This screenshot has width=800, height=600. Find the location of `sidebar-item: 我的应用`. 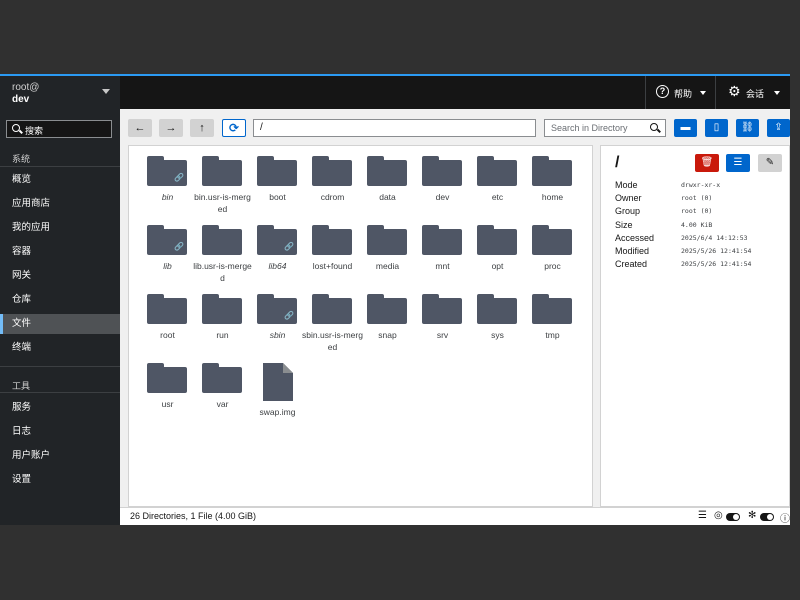

sidebar-item: 我的应用 is located at coordinates (60, 228).